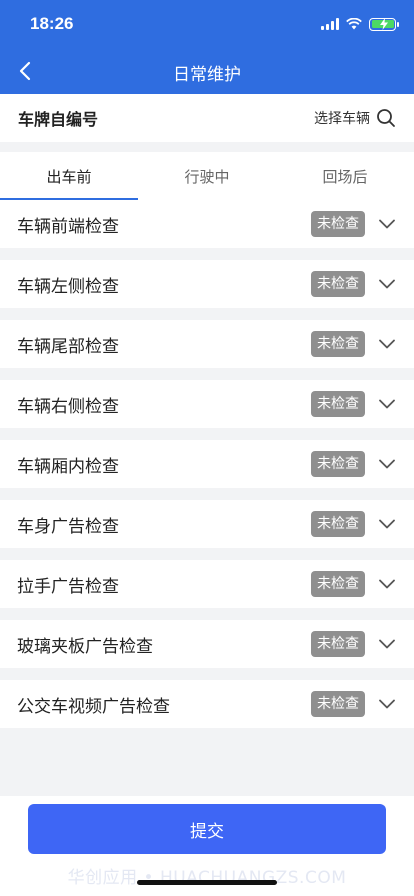 This screenshot has height=896, width=414. I want to click on list-item: 车身广告检查 未检查, so click(207, 524).